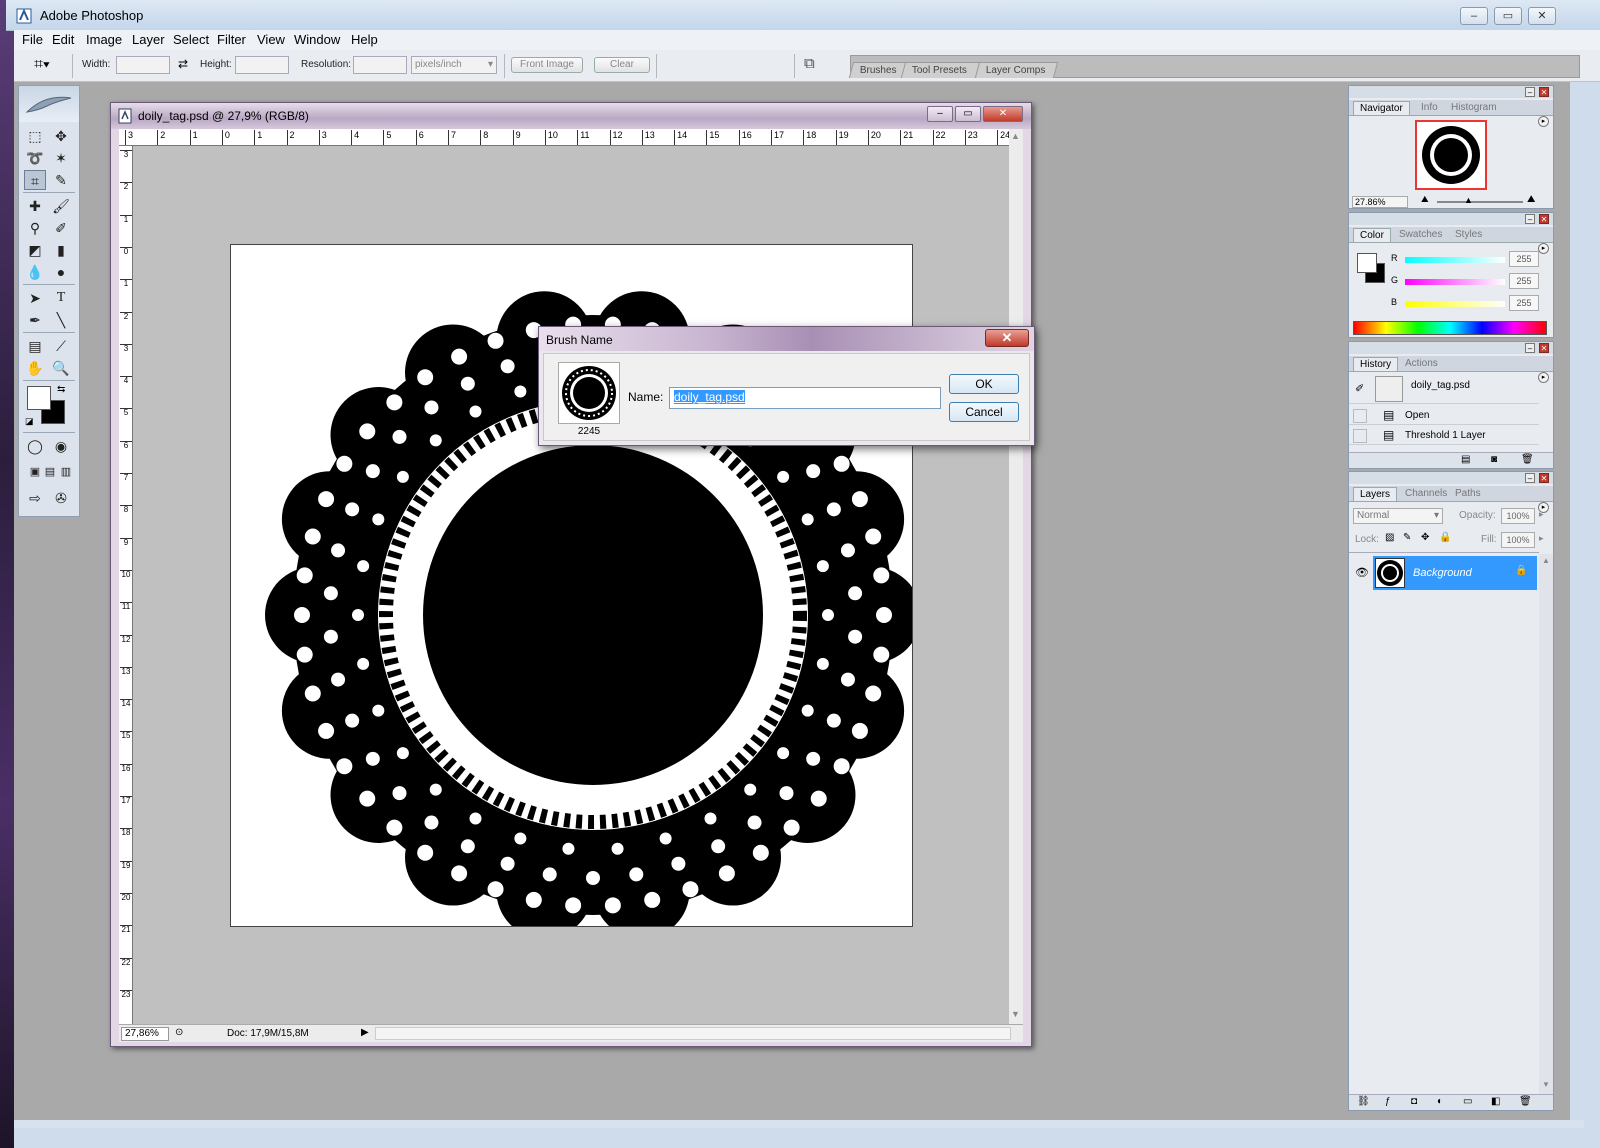 The image size is (1600, 1148). What do you see at coordinates (1016, 578) in the screenshot?
I see `vertical-scrollbar: ▲ ▼` at bounding box center [1016, 578].